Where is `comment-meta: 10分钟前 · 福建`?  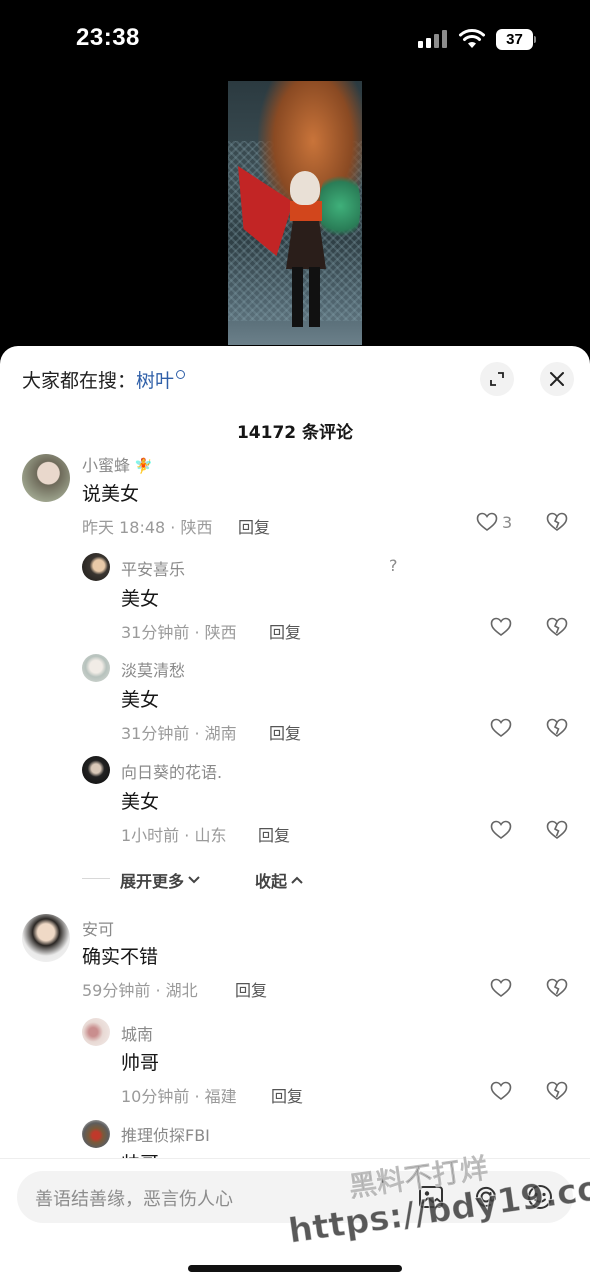
comment-meta: 10分钟前 · 福建 is located at coordinates (179, 1096).